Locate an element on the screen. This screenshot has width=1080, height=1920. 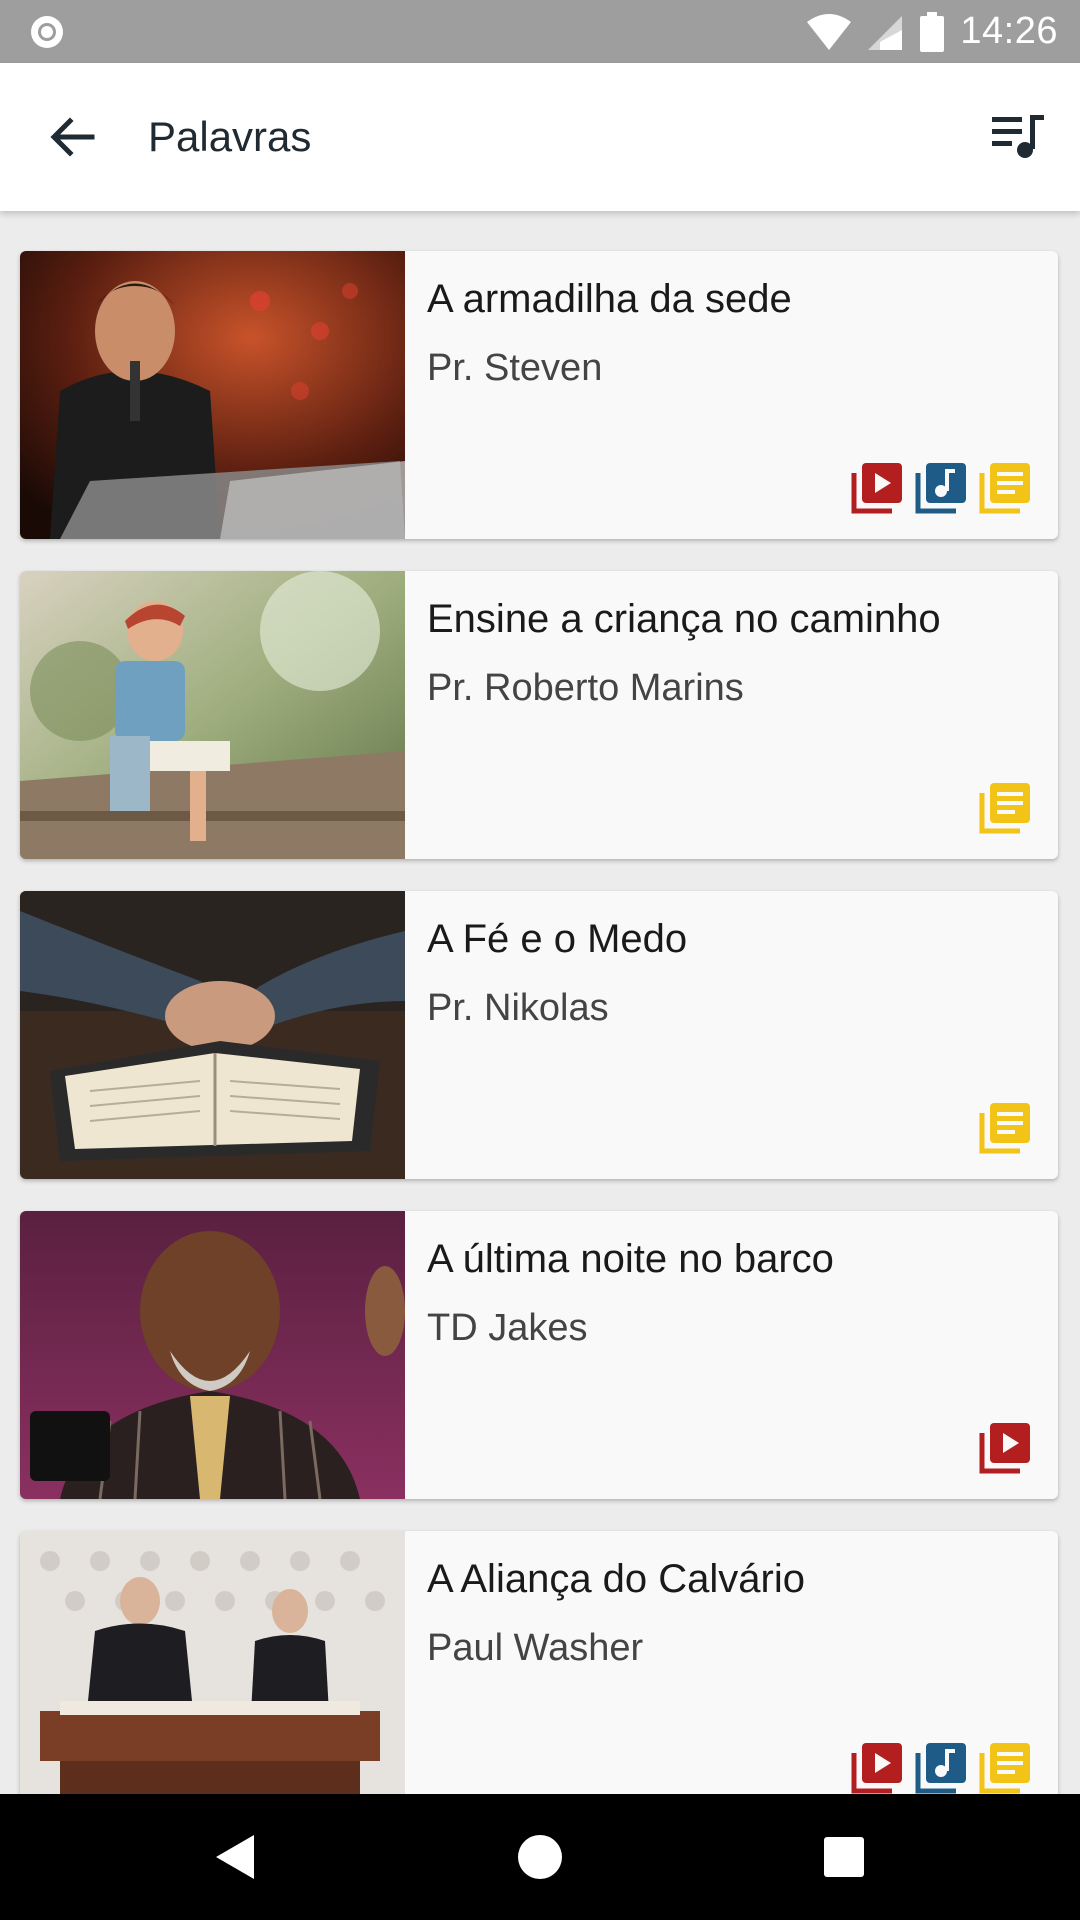
card-title: A armadilha da sede is located at coordinates (609, 299).